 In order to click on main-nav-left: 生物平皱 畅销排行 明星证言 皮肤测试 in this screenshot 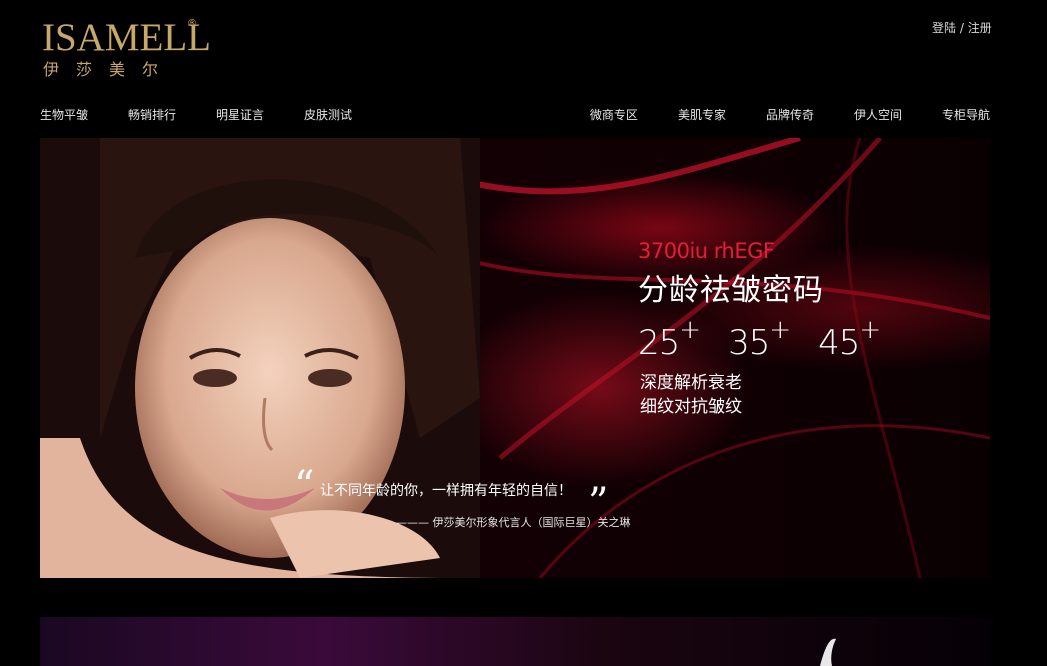, I will do `click(216, 114)`.